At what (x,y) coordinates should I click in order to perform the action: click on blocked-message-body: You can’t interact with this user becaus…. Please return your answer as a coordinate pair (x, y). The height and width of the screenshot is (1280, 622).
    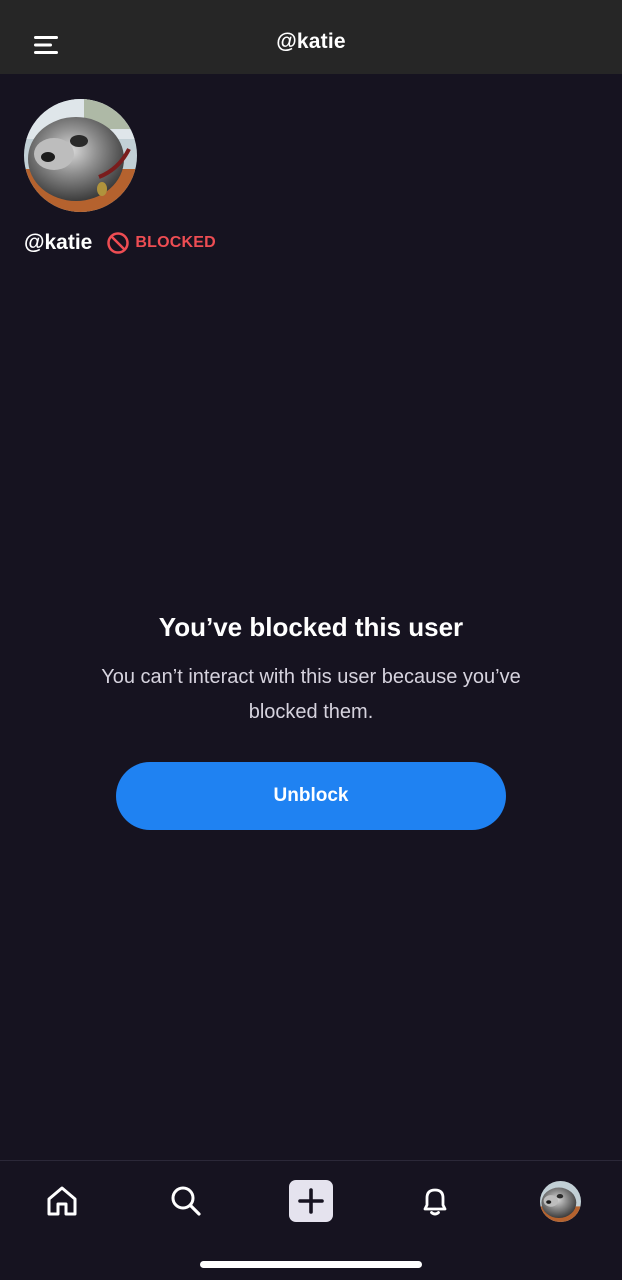
    Looking at the image, I should click on (311, 694).